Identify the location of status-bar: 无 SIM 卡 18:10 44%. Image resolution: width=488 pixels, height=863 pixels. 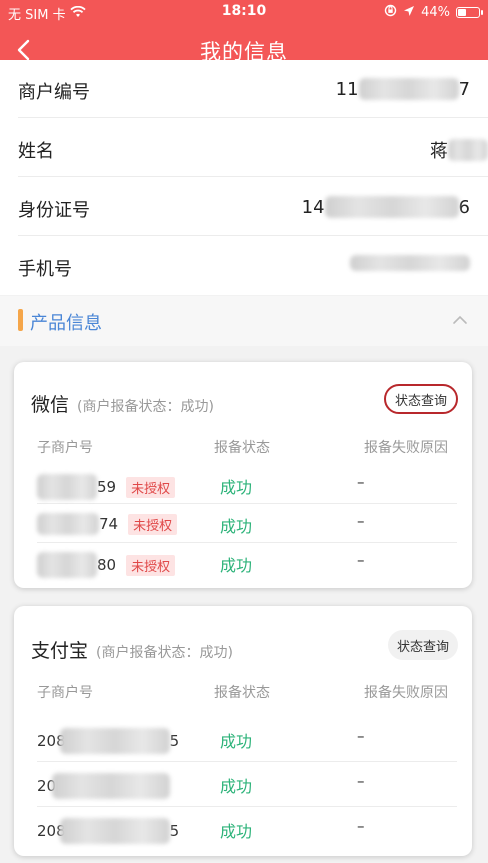
(244, 12).